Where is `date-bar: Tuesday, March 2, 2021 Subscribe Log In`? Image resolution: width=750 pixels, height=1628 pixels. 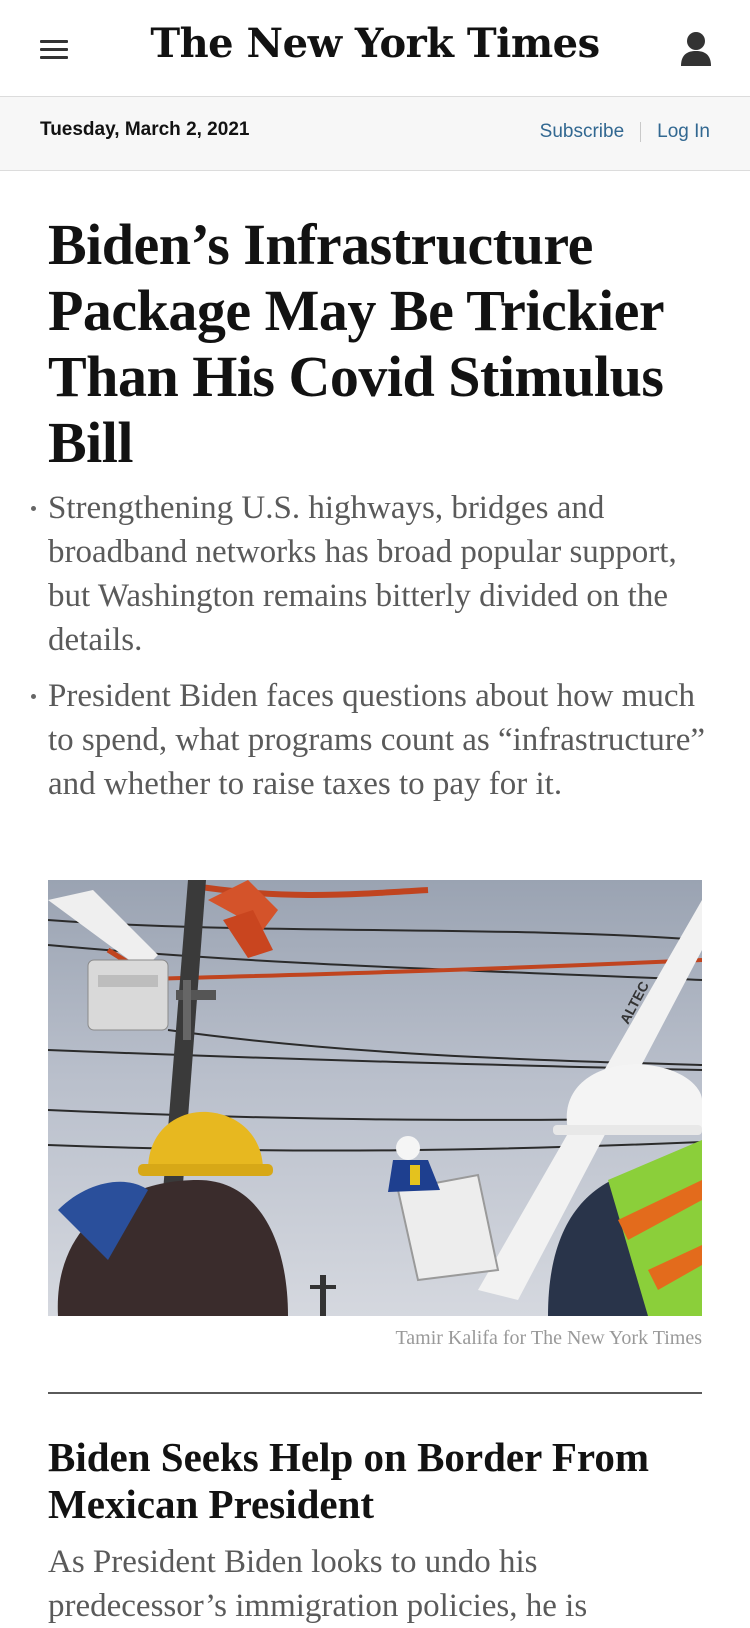
date-bar: Tuesday, March 2, 2021 Subscribe Log In is located at coordinates (375, 134).